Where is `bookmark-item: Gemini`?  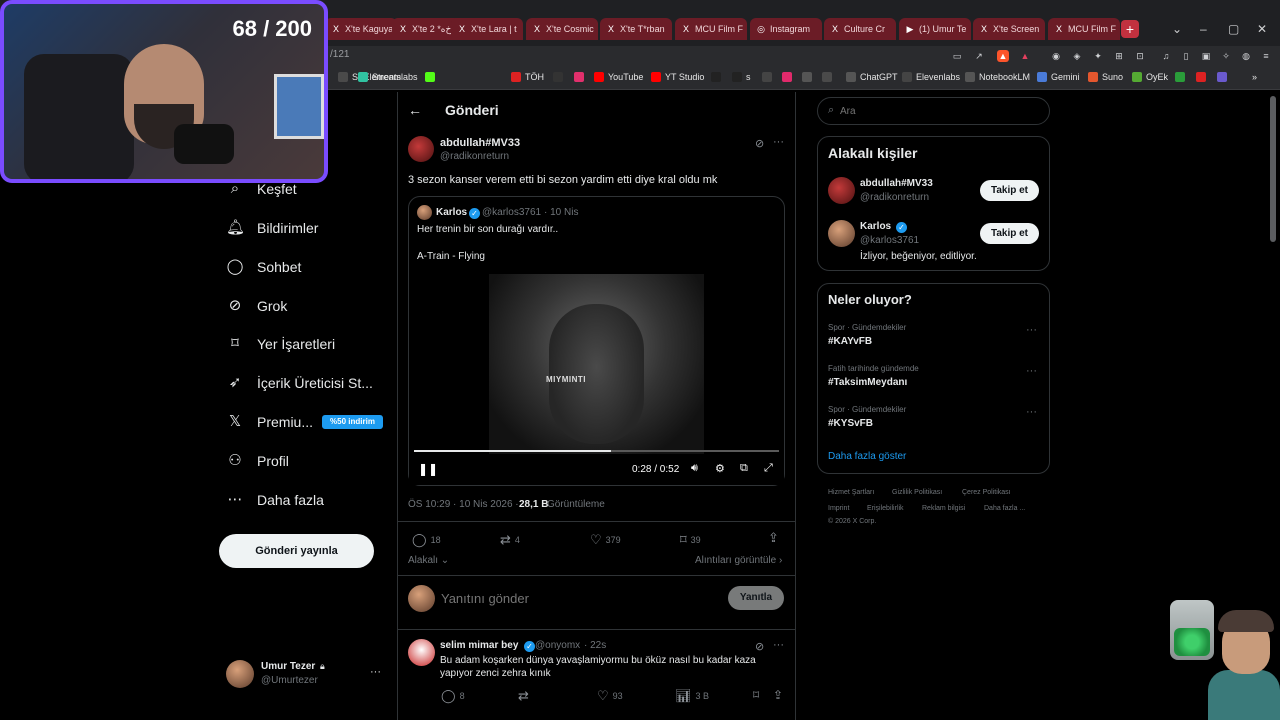 bookmark-item: Gemini is located at coordinates (1058, 77).